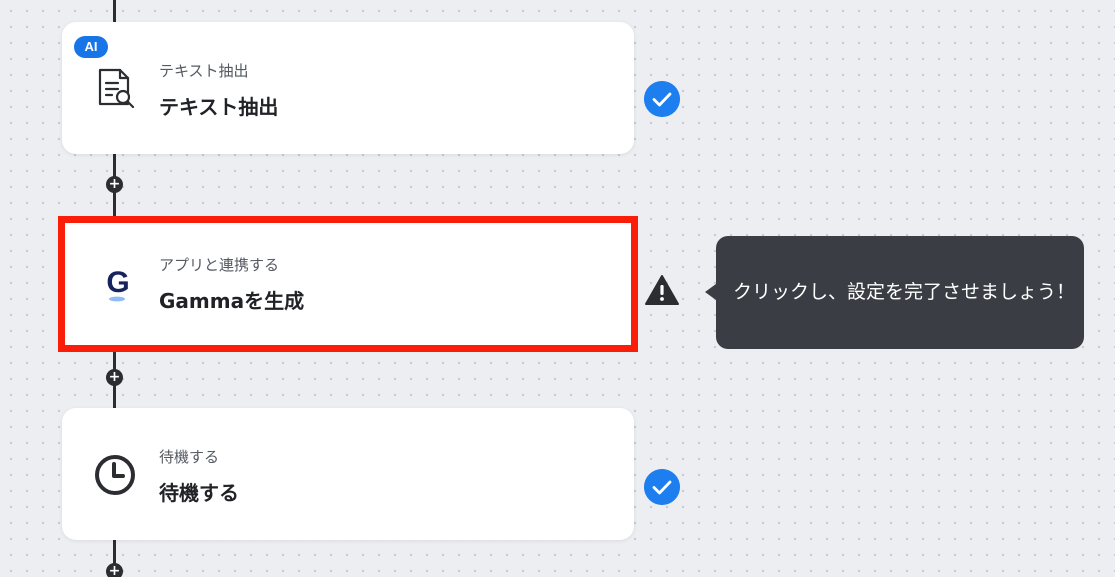 The image size is (1115, 577). I want to click on step-subtitle: 待機する, so click(189, 457).